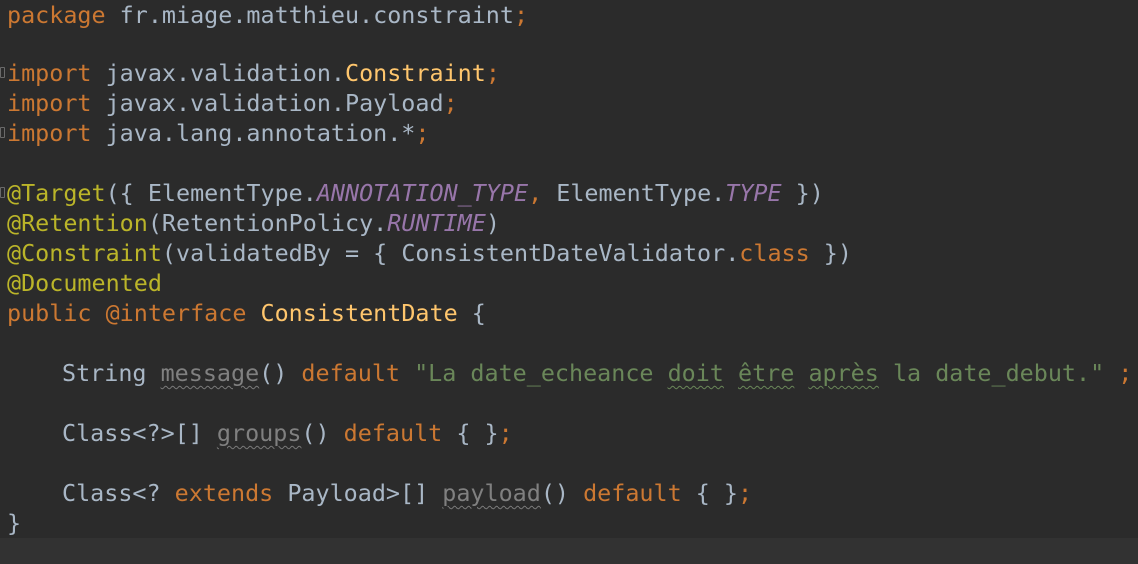 The image size is (1138, 564). What do you see at coordinates (253, 253) in the screenshot?
I see `param-validated-by: validatedBy` at bounding box center [253, 253].